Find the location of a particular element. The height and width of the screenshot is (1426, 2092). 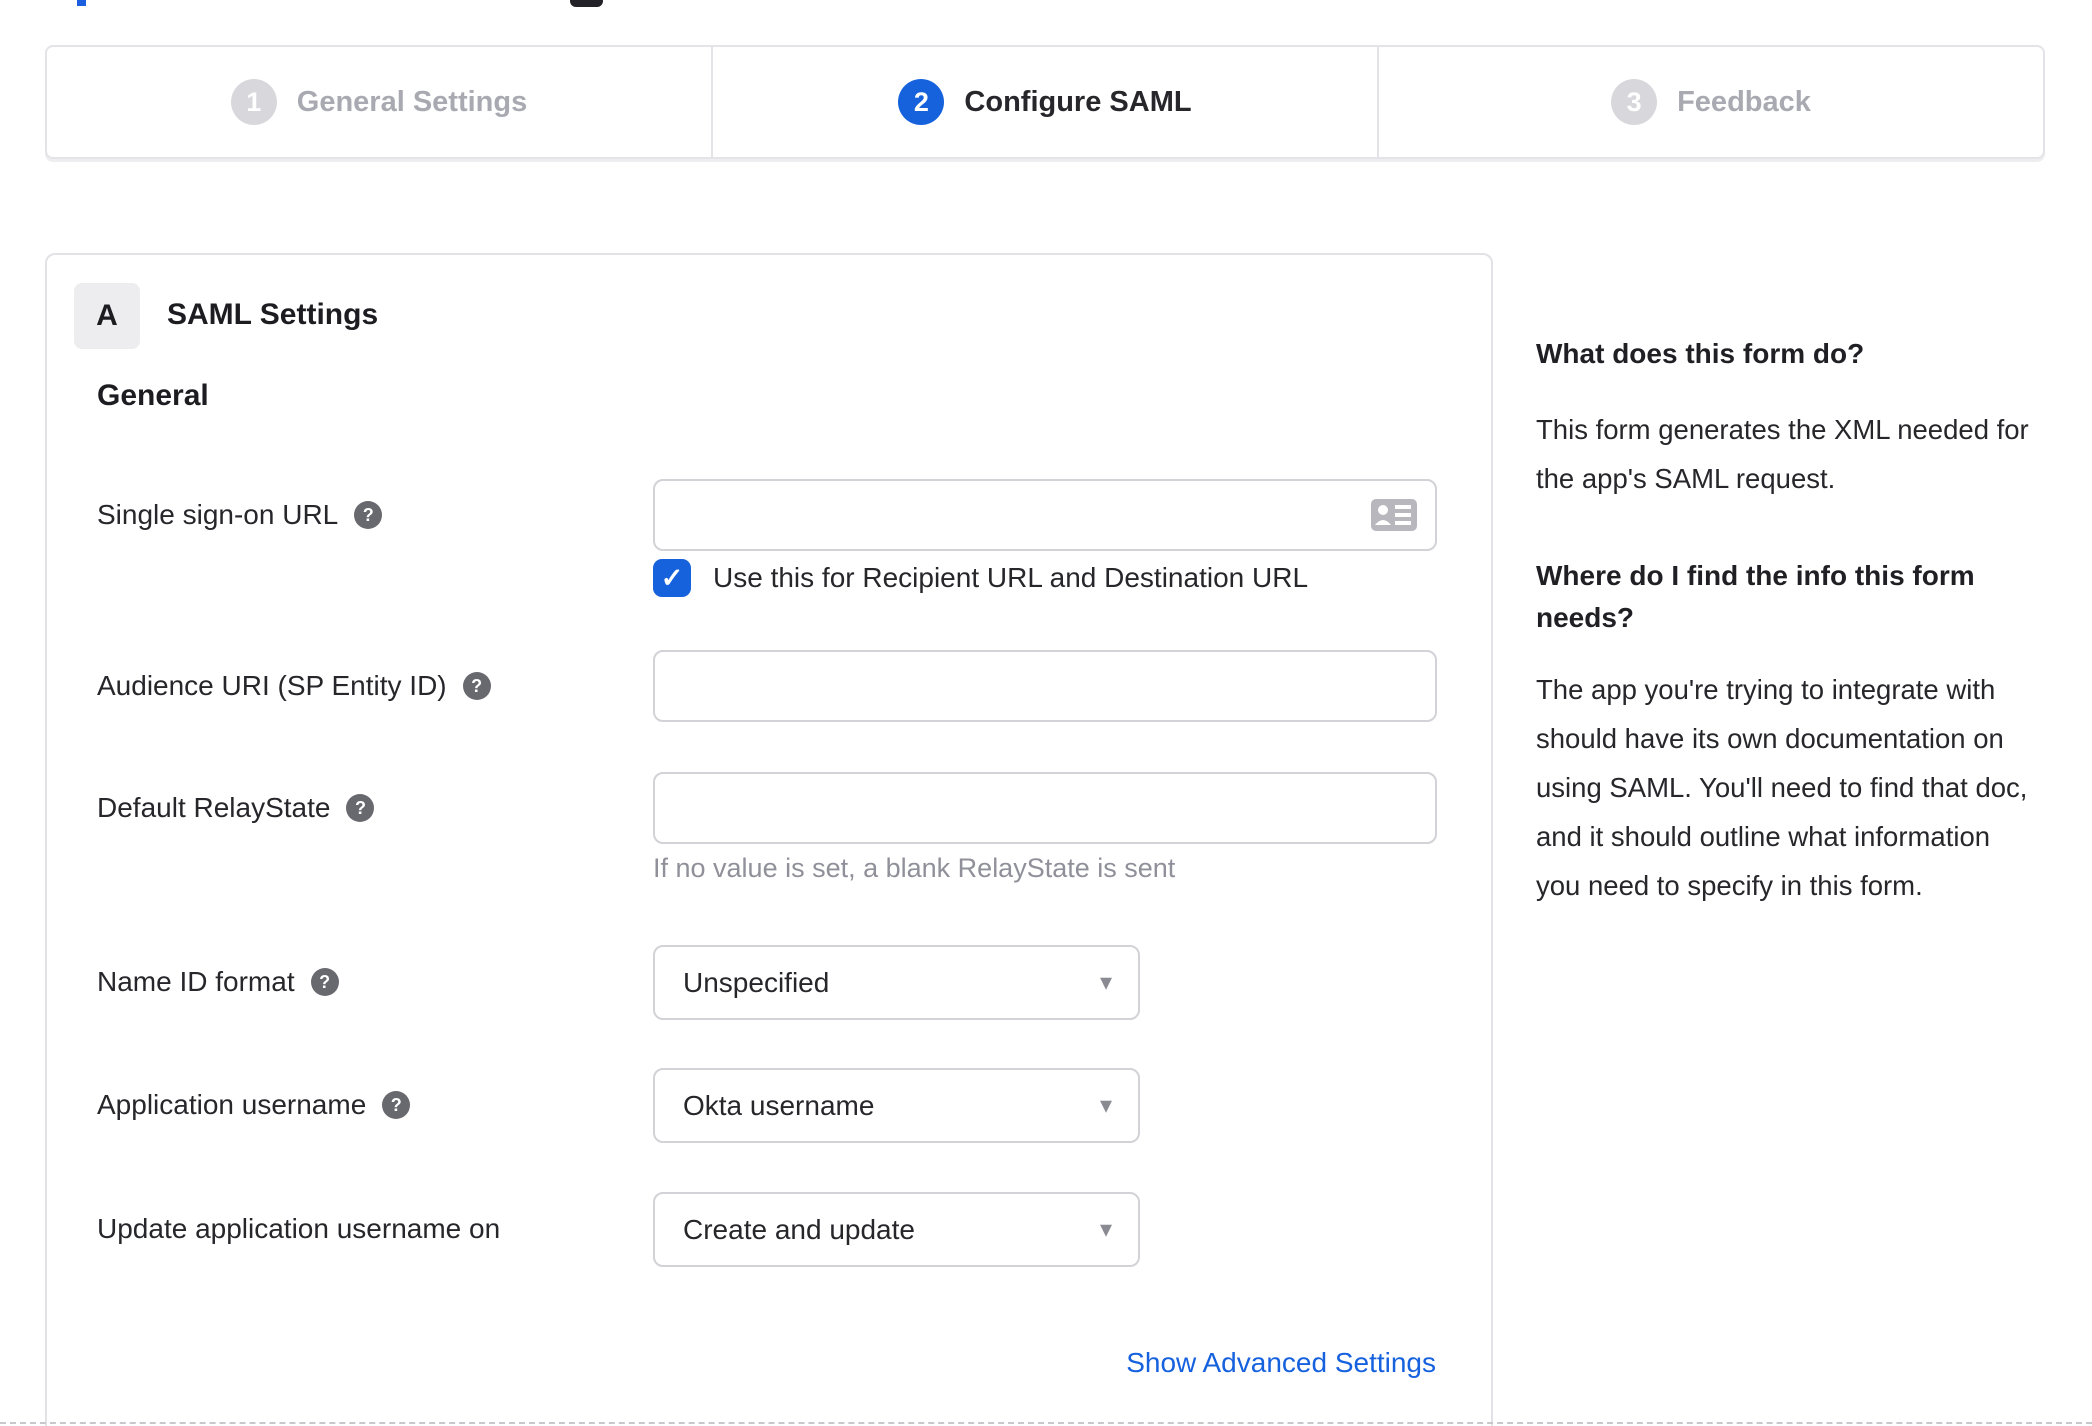

audience-uri-label: Audience URI (SP Entity ID) is located at coordinates (272, 685).